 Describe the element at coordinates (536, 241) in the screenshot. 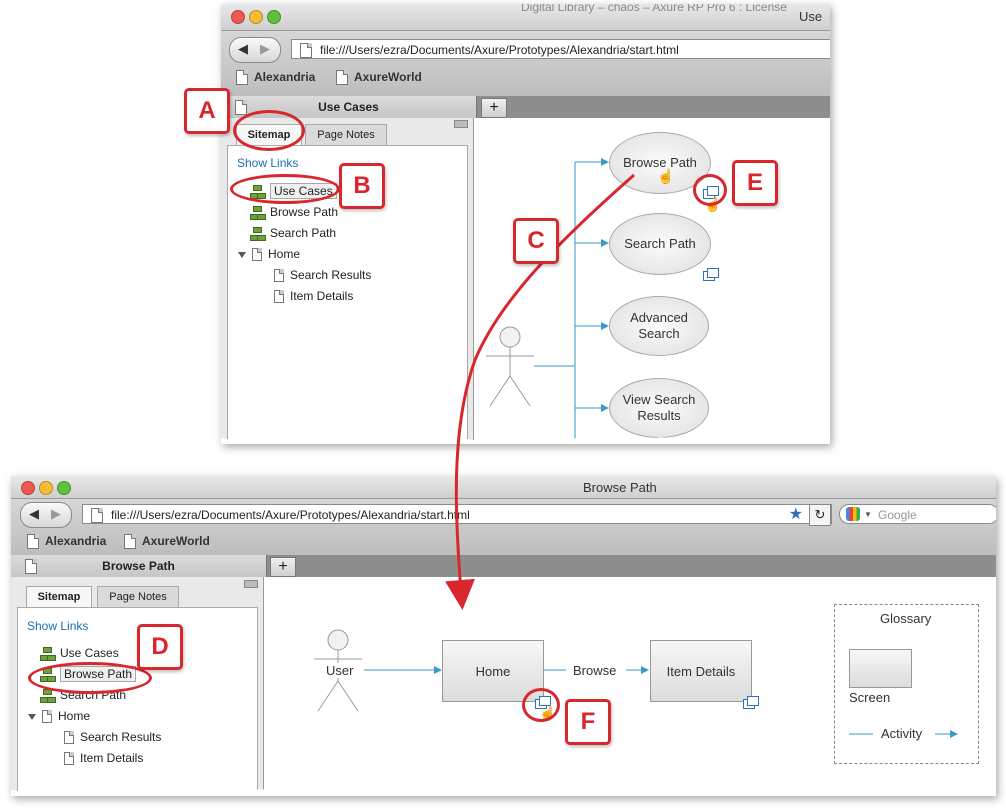

I see `callout-c: C` at that location.